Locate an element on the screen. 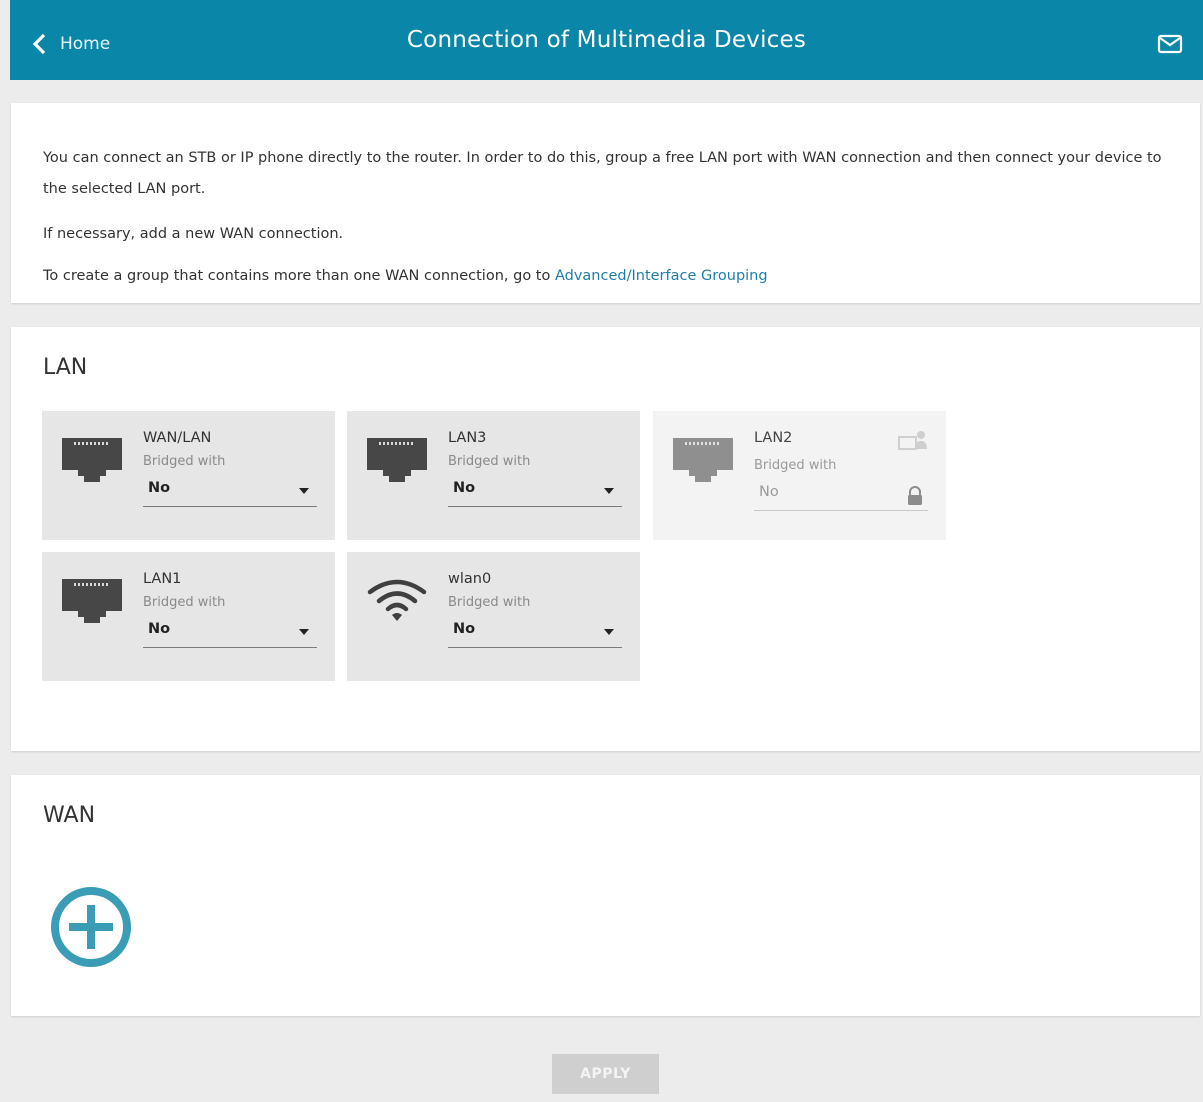 This screenshot has width=1203, height=1102. lock-icon is located at coordinates (915, 495).